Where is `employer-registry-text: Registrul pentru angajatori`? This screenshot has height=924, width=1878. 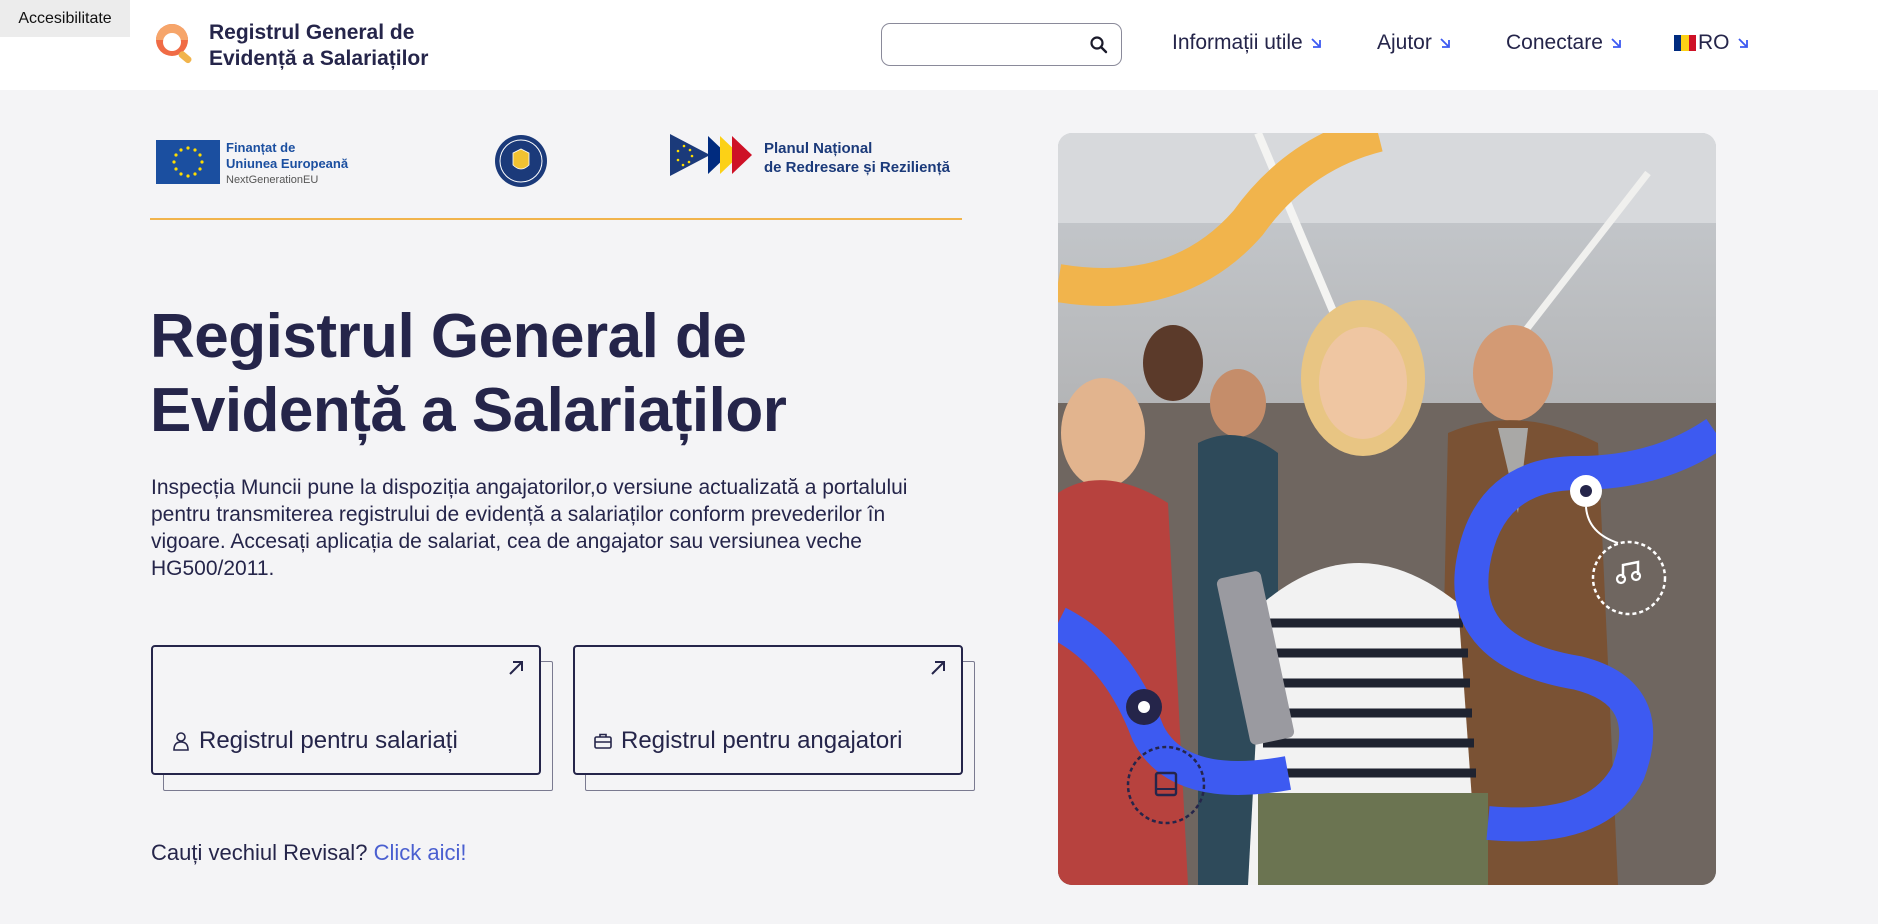 employer-registry-text: Registrul pentru angajatori is located at coordinates (762, 740).